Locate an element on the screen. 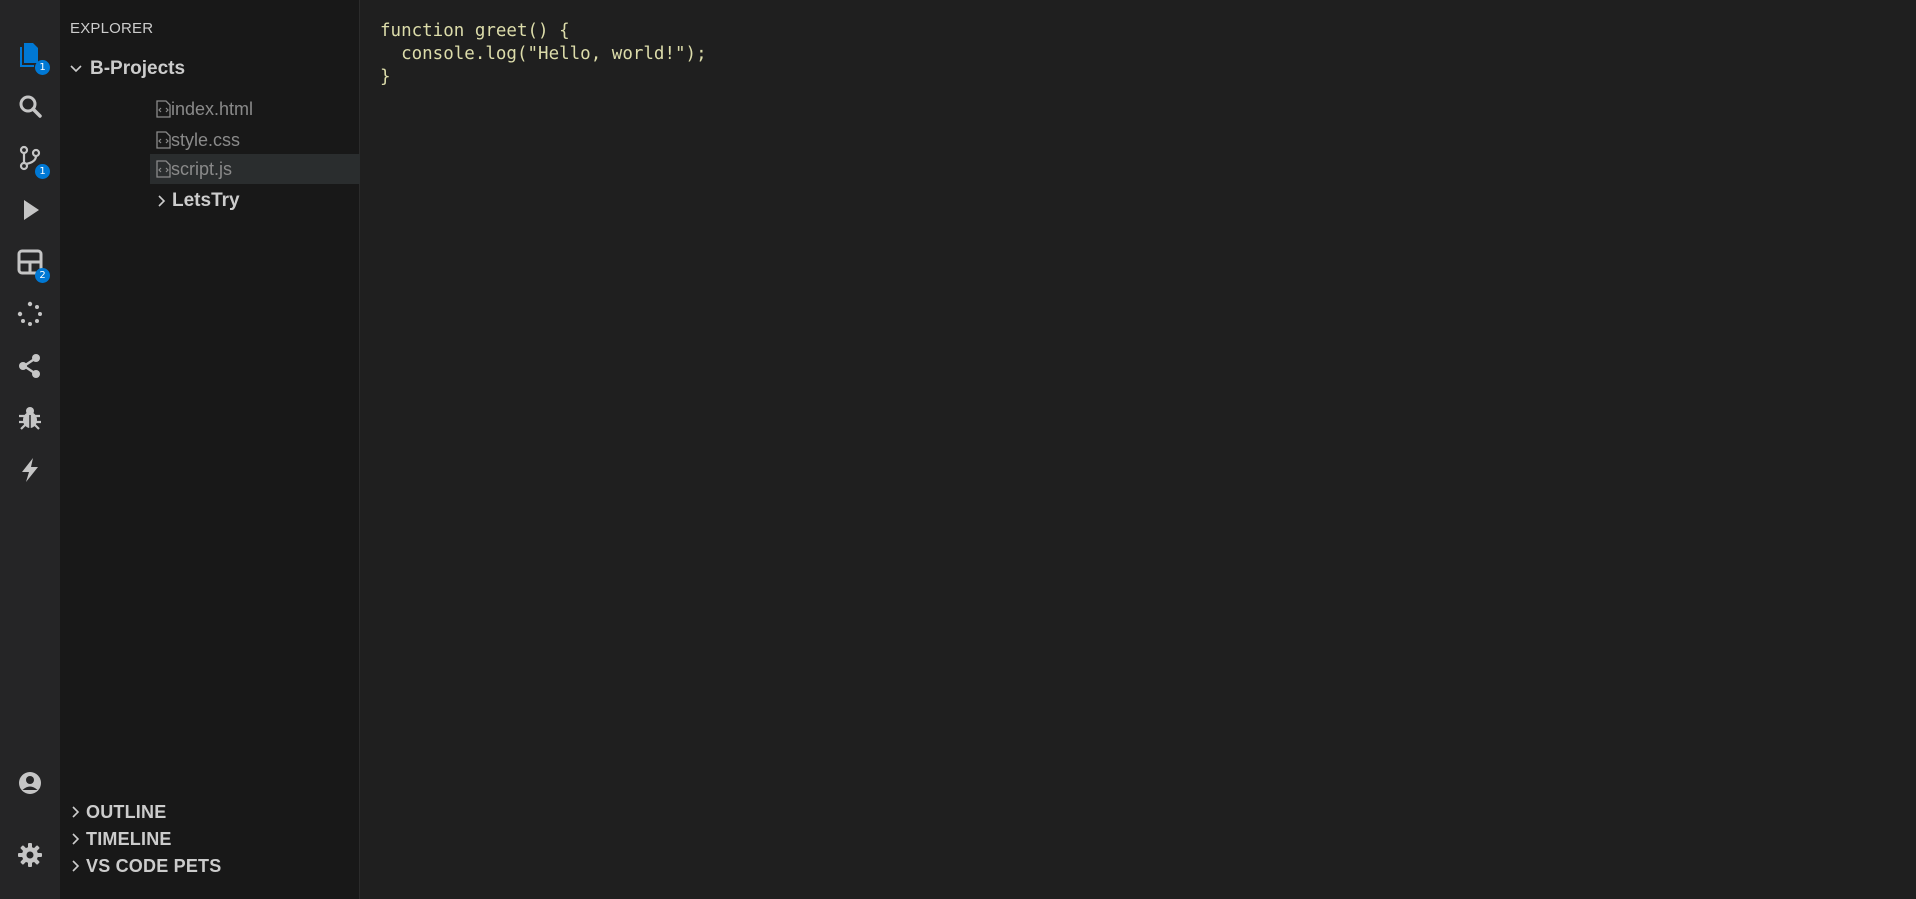  code-line: } is located at coordinates (385, 77).